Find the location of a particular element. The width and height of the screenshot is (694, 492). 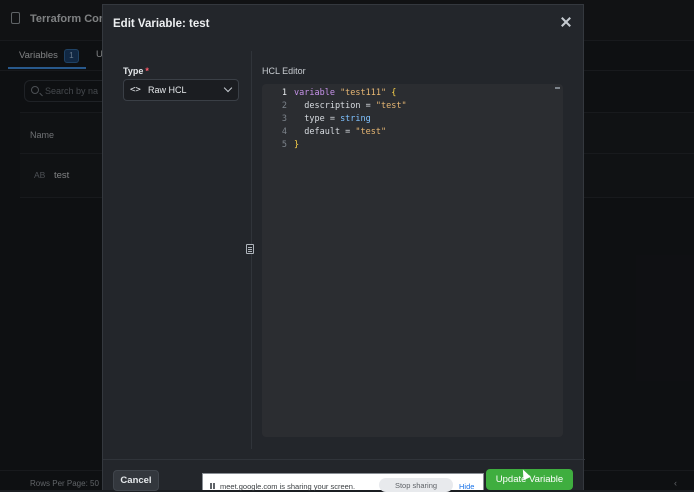

code-token: description = is located at coordinates (335, 106).